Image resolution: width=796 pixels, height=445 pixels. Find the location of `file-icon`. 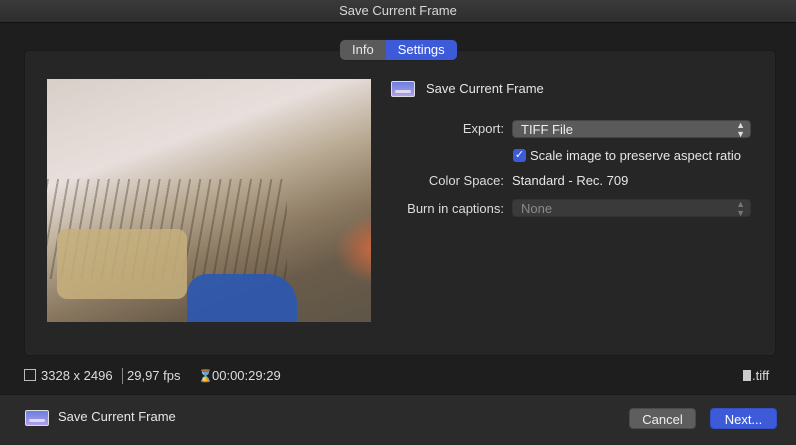

file-icon is located at coordinates (747, 376).